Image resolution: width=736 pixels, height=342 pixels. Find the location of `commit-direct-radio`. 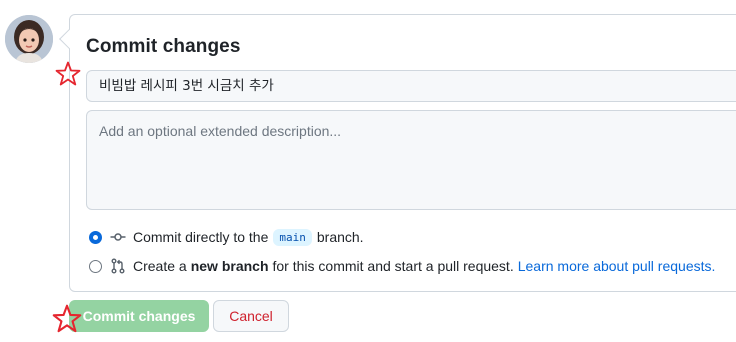

commit-direct-radio is located at coordinates (95, 237).